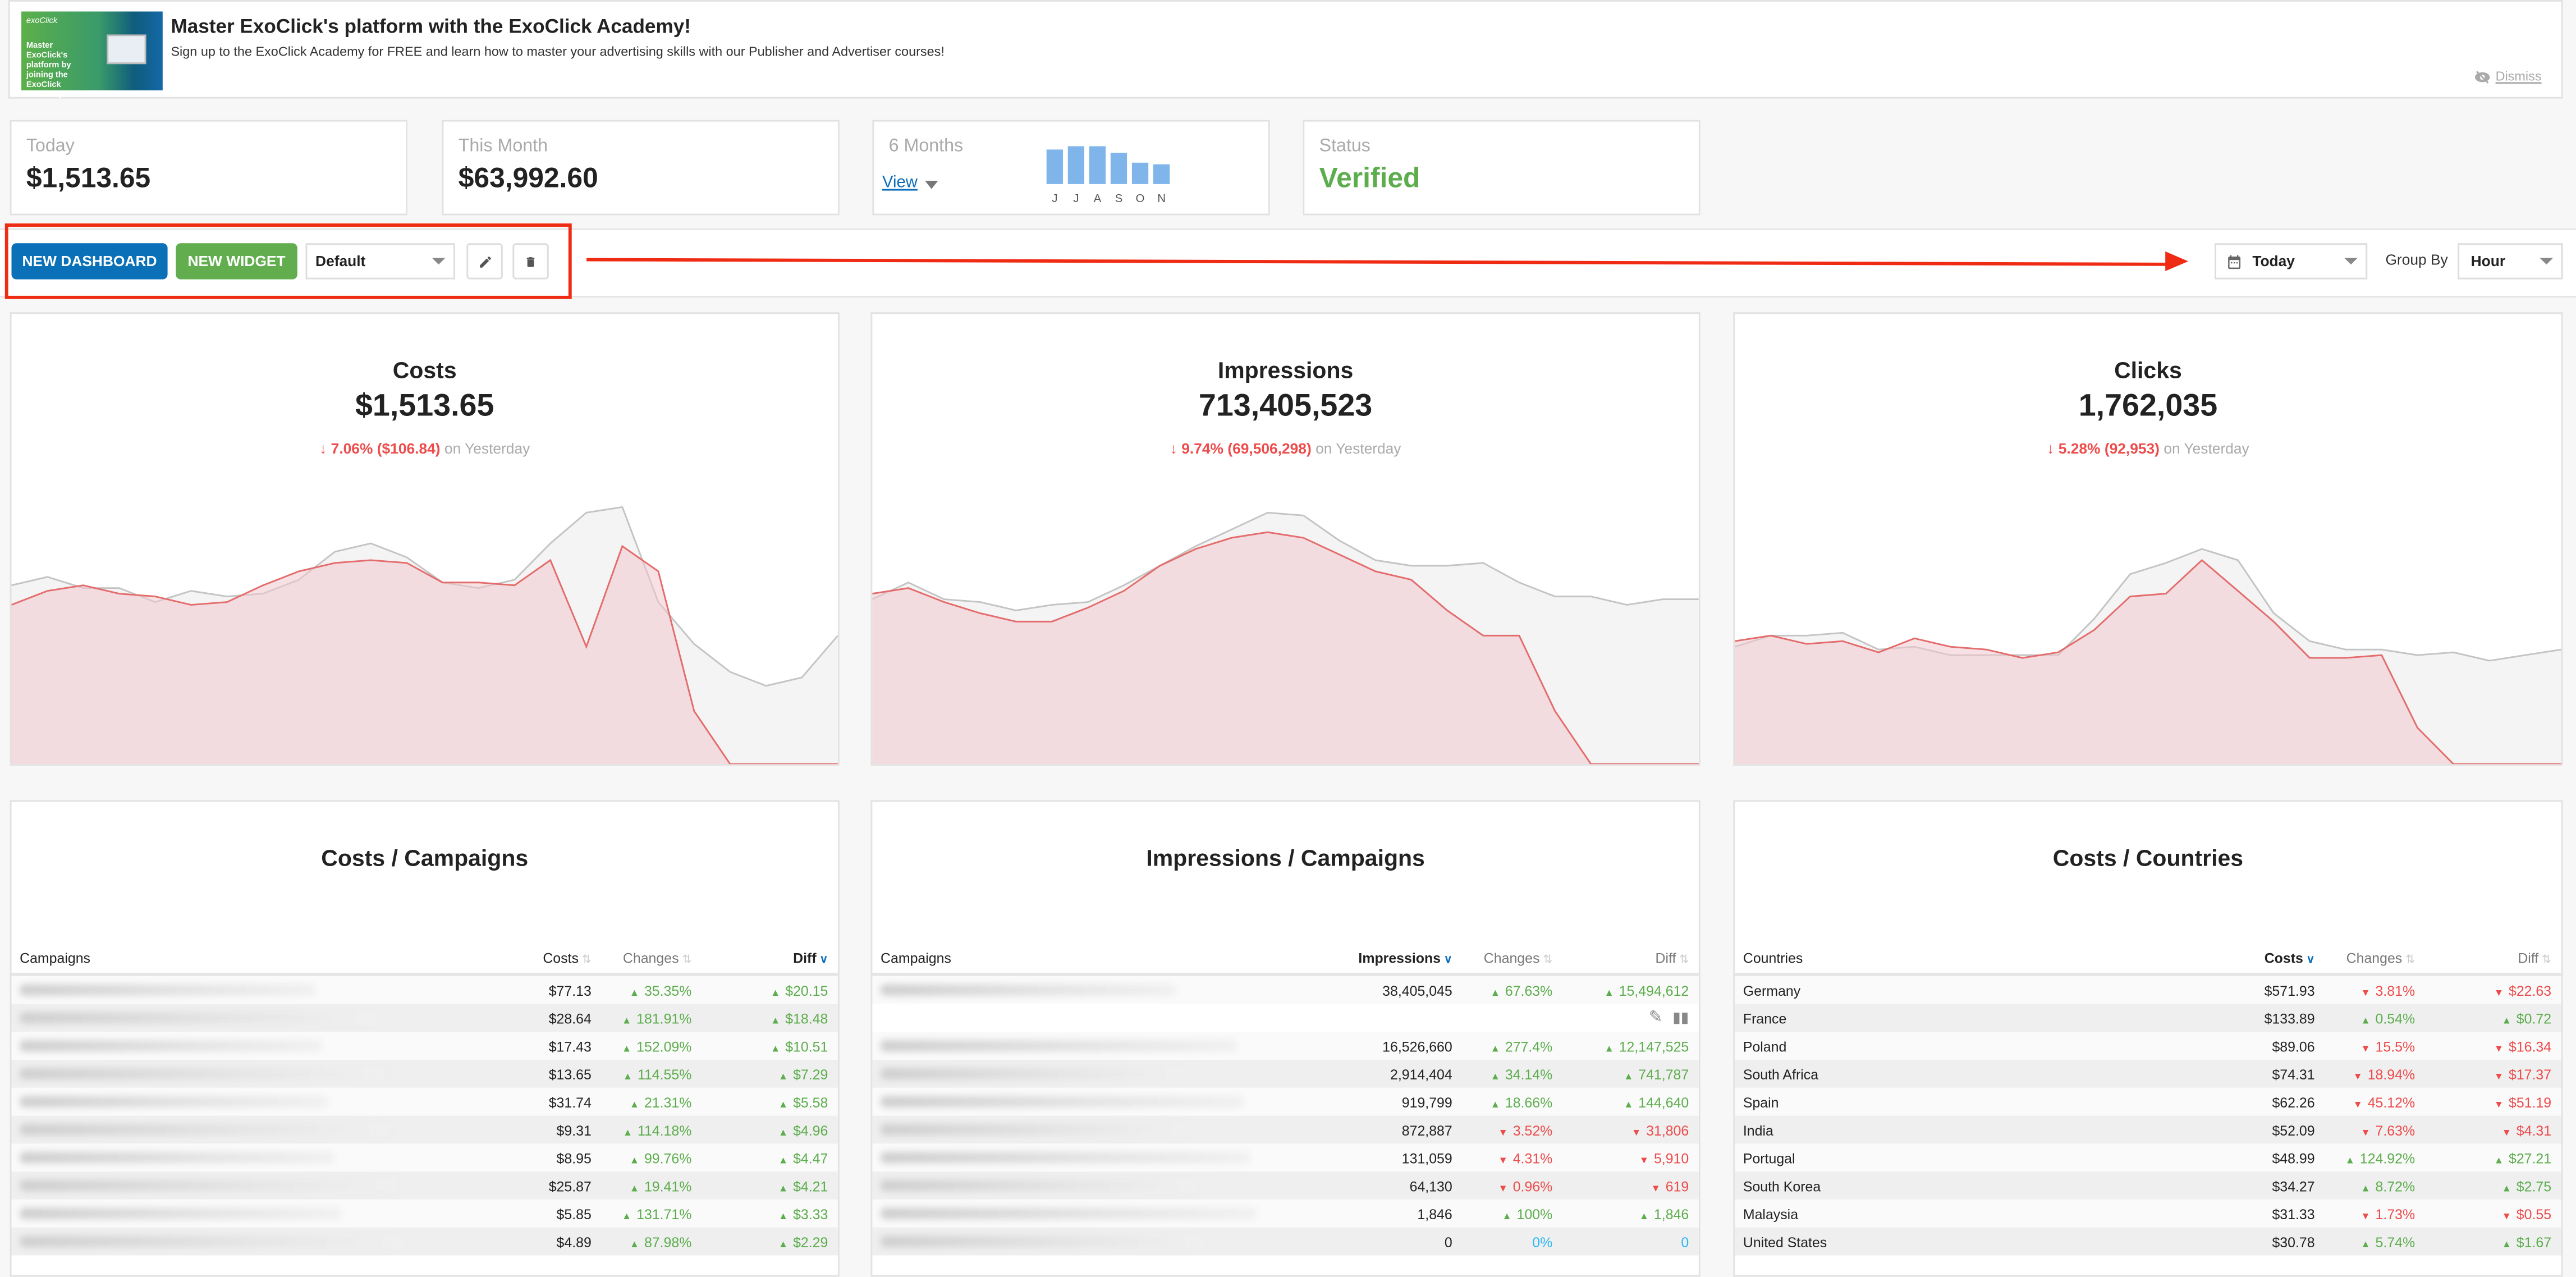 The image size is (2576, 1277). I want to click on row-name: France, so click(1765, 1018).